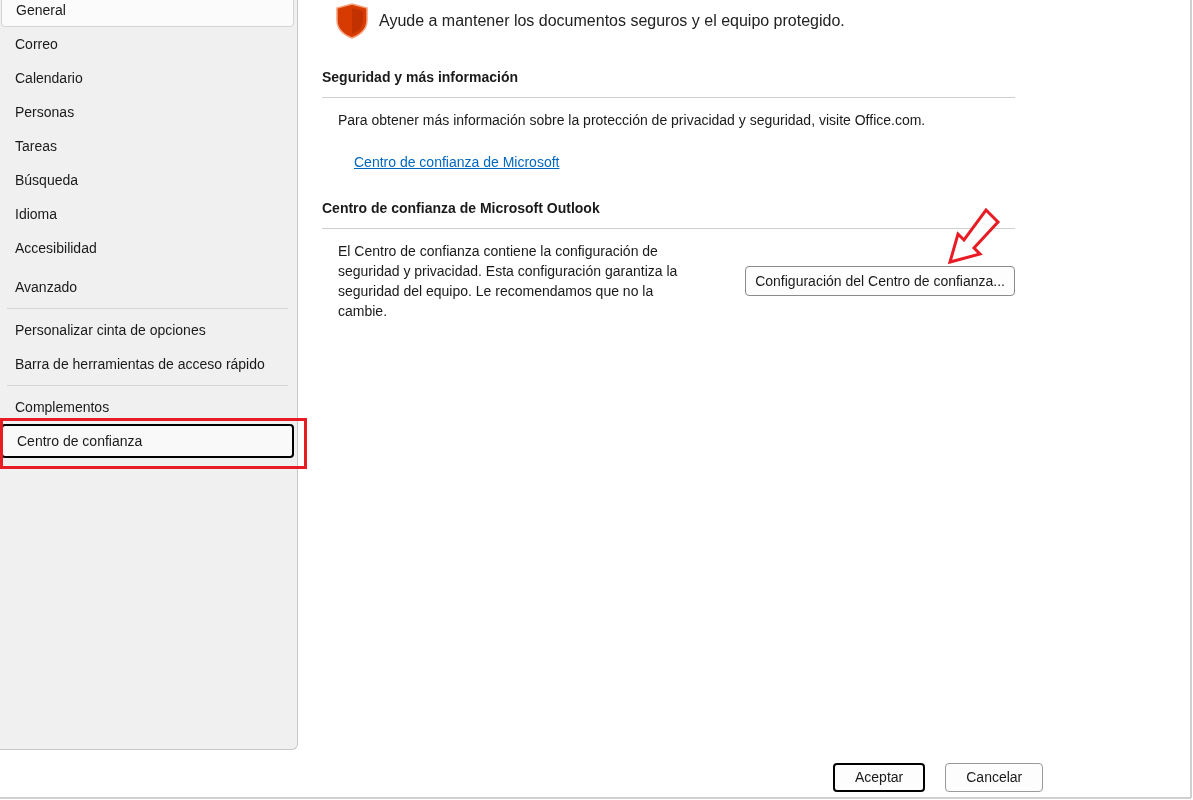 The image size is (1193, 800). What do you see at coordinates (147, 13) in the screenshot?
I see `sidebar-item: General` at bounding box center [147, 13].